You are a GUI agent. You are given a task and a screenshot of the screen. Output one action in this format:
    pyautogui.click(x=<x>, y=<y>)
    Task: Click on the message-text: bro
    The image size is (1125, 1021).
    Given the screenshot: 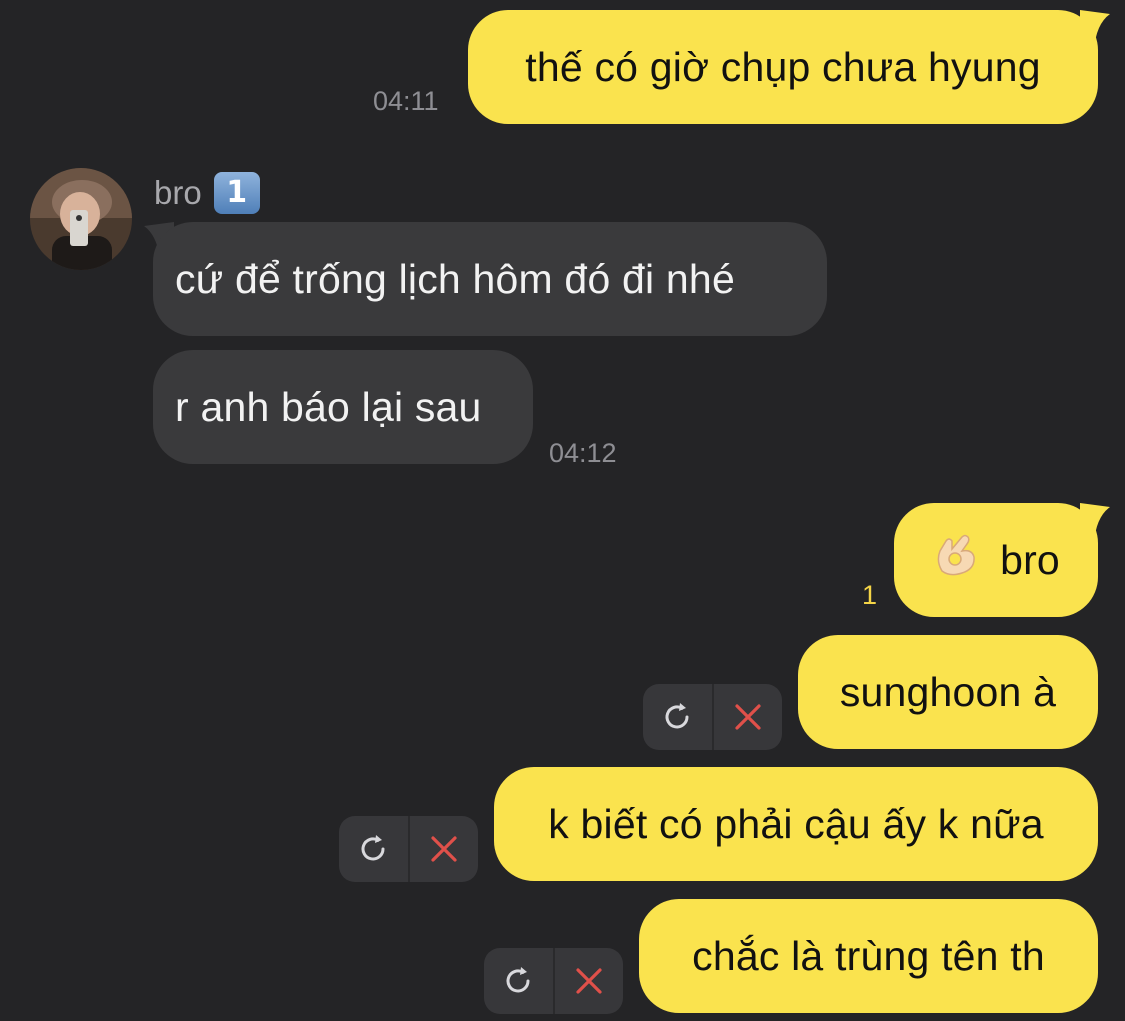 What is the action you would take?
    pyautogui.click(x=1030, y=560)
    